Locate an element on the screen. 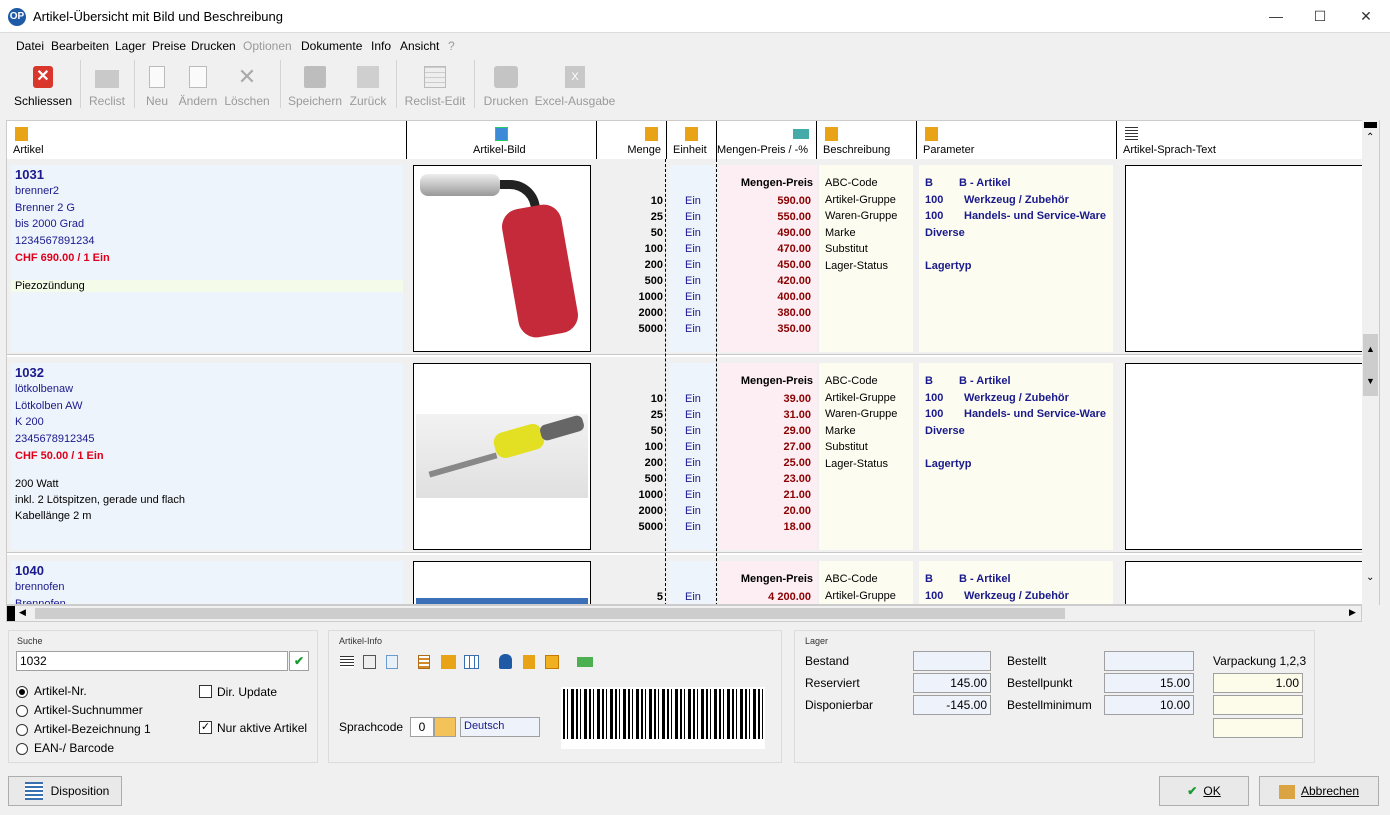  artikel-text1: Piezozündung is located at coordinates (207, 286).